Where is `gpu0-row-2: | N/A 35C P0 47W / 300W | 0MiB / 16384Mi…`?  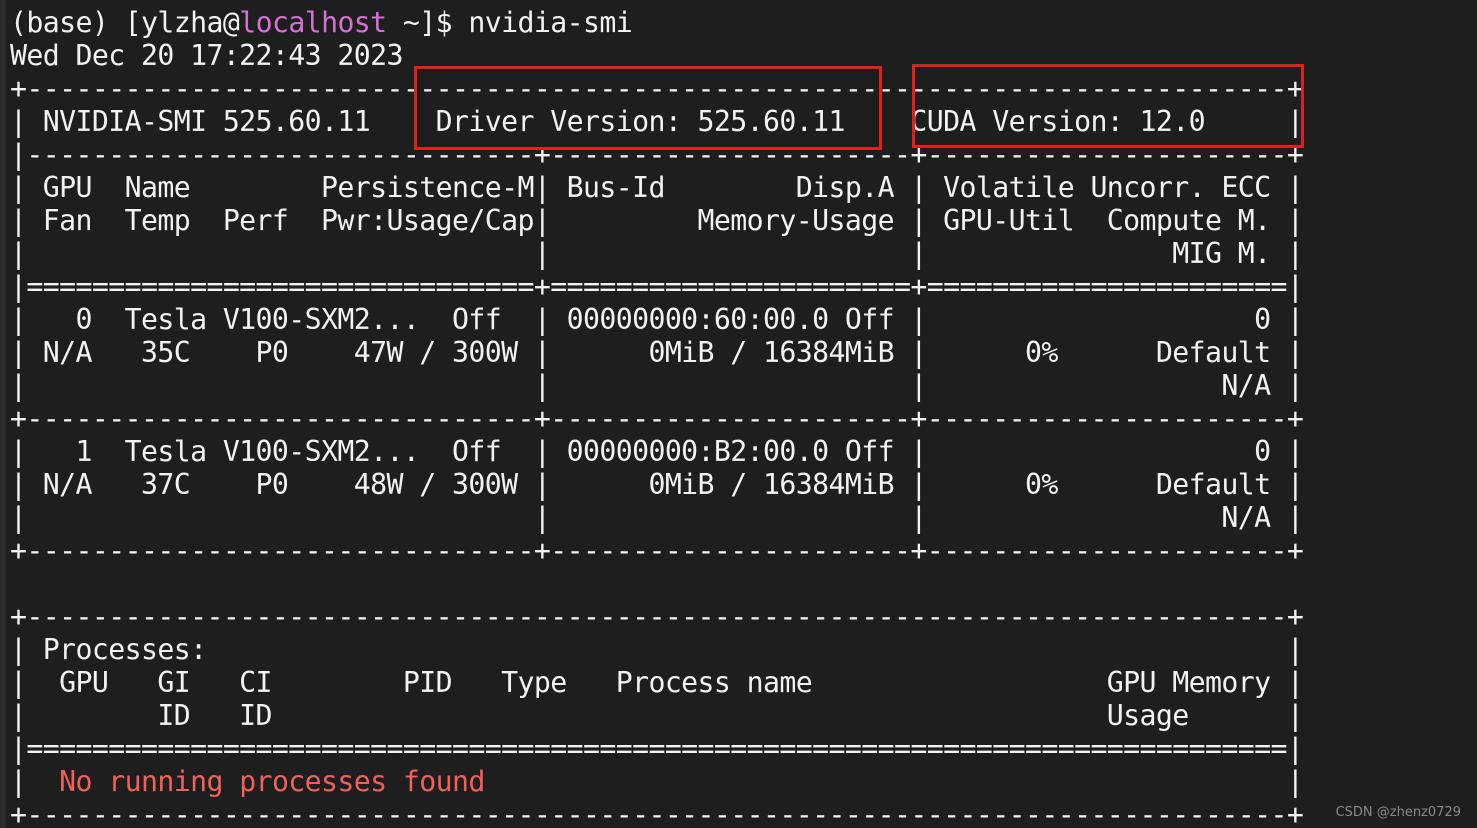
gpu0-row-2: | N/A 35C P0 47W / 300W | 0MiB / 16384Mi… is located at coordinates (657, 352).